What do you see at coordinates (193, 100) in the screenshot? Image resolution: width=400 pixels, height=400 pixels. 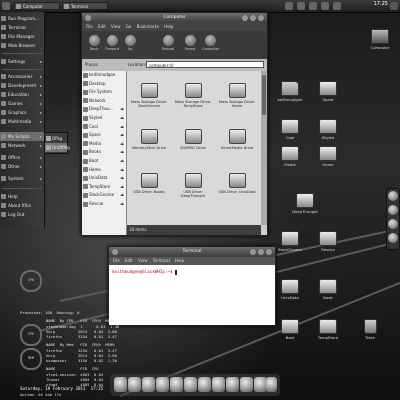 I see `file-item: Mass Storage Drive: TempStore` at bounding box center [193, 100].